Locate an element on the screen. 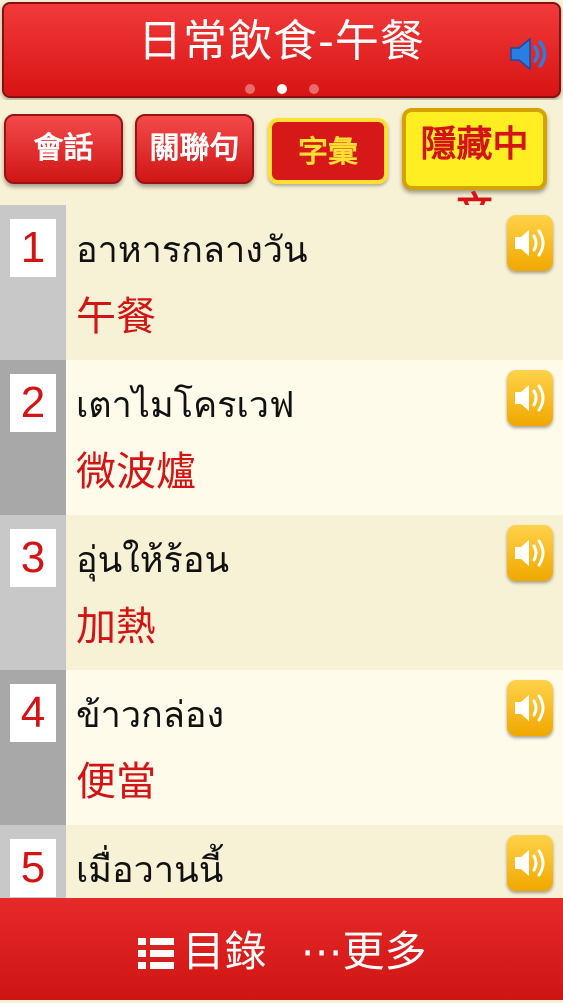 The width and height of the screenshot is (563, 1003). hide-chinese-button: 隱藏中文 is located at coordinates (474, 169).